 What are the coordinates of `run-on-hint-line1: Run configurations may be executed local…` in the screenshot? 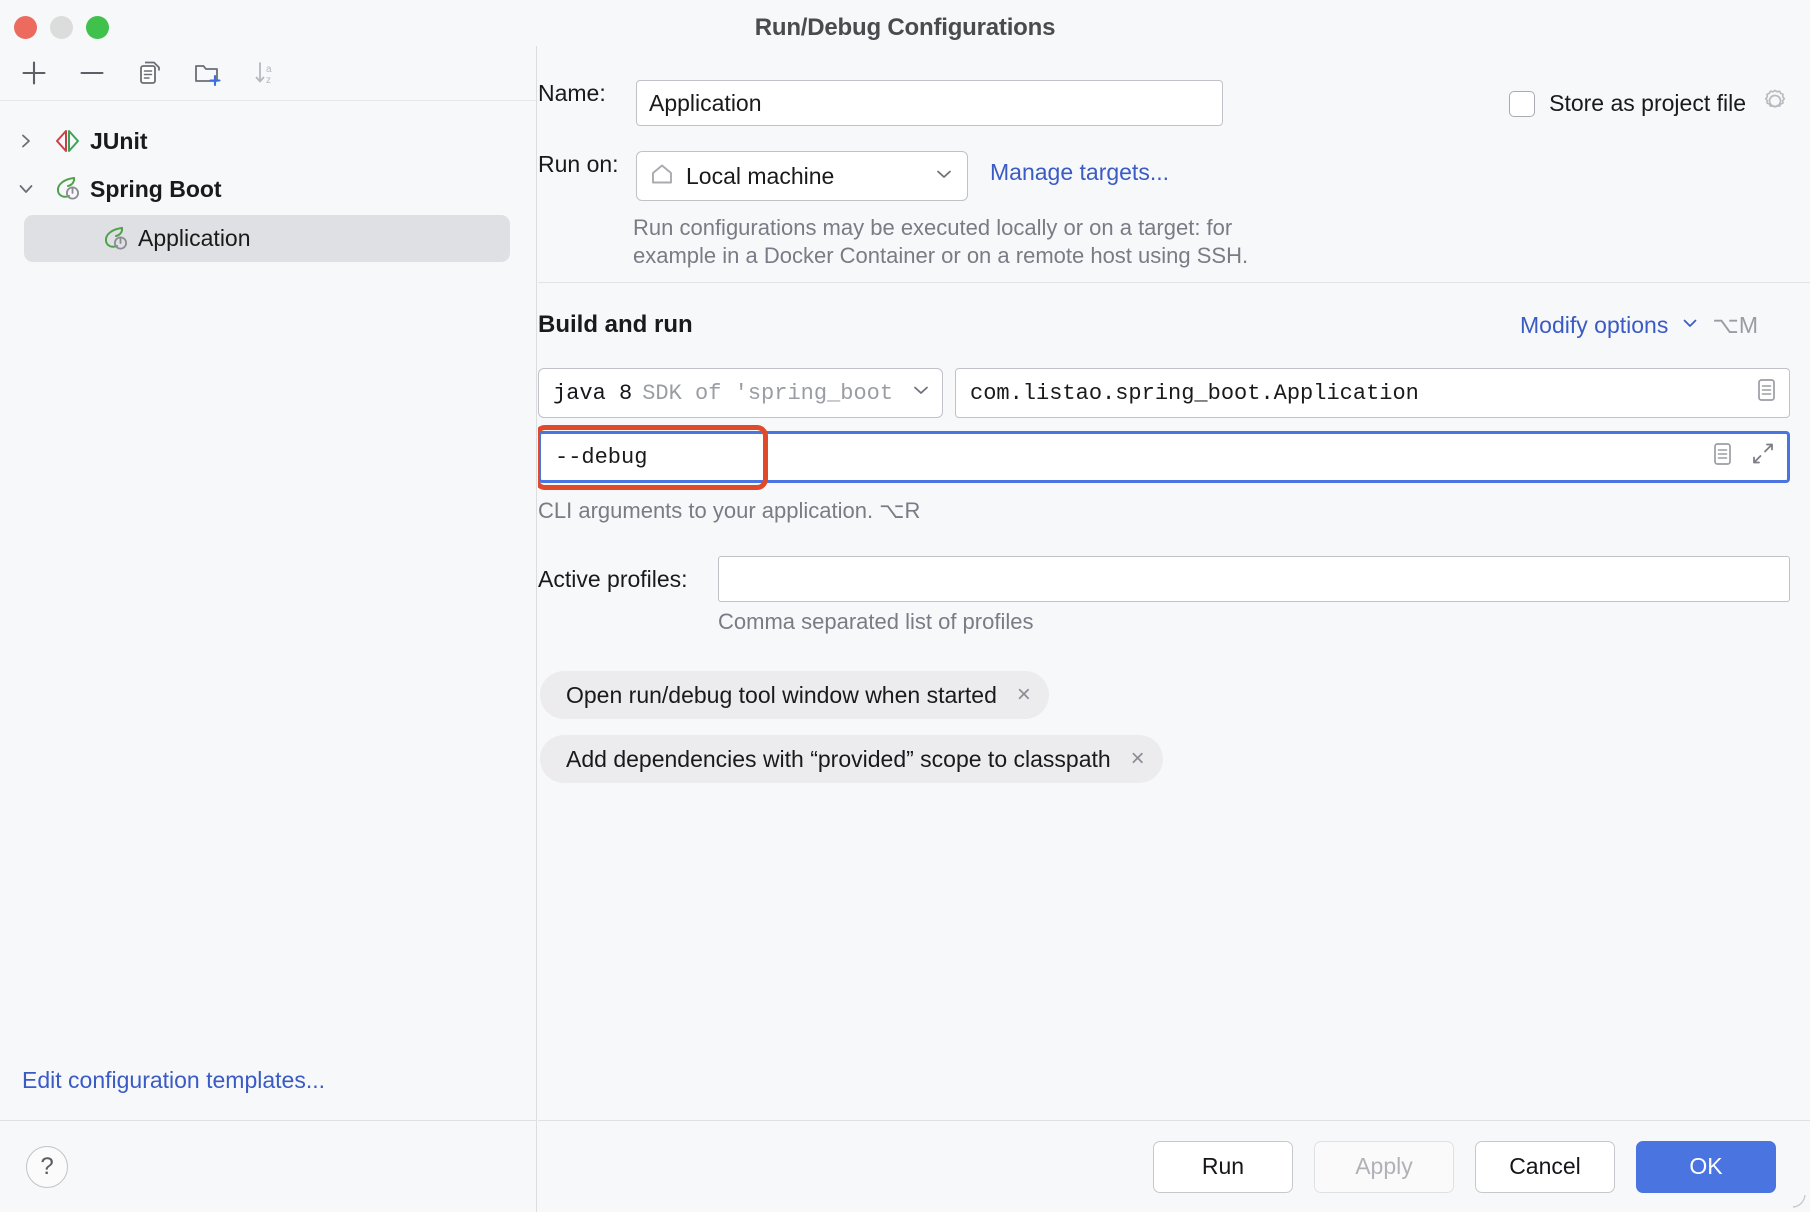 It's located at (933, 227).